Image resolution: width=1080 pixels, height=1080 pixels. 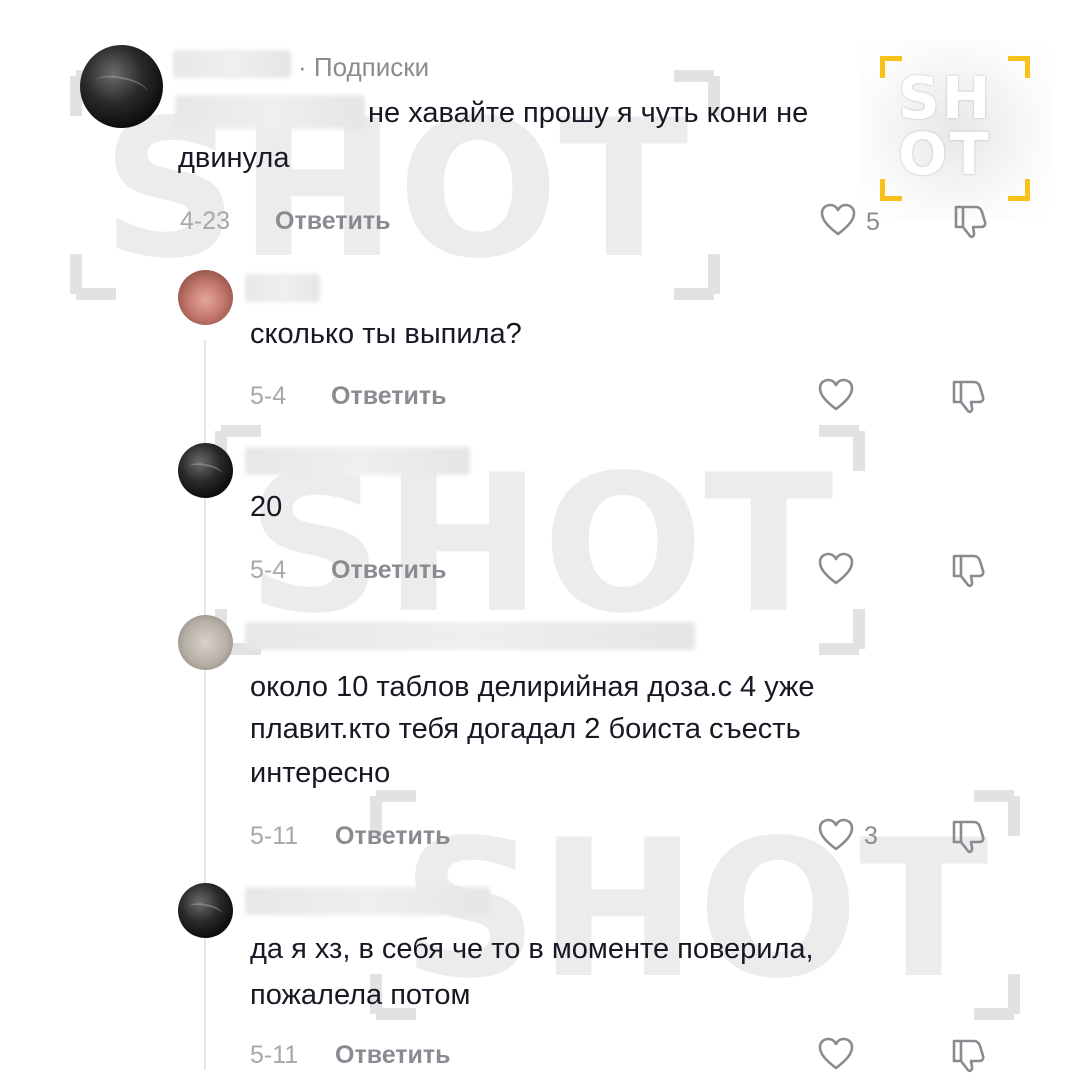 I want to click on comment-date: 4-23, so click(x=205, y=221).